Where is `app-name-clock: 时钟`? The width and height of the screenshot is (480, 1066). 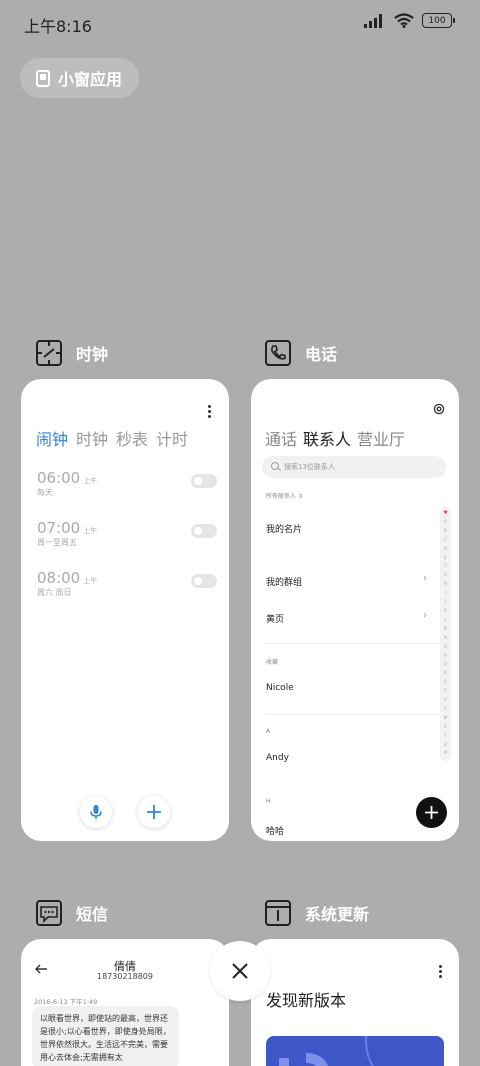 app-name-clock: 时钟 is located at coordinates (92, 354).